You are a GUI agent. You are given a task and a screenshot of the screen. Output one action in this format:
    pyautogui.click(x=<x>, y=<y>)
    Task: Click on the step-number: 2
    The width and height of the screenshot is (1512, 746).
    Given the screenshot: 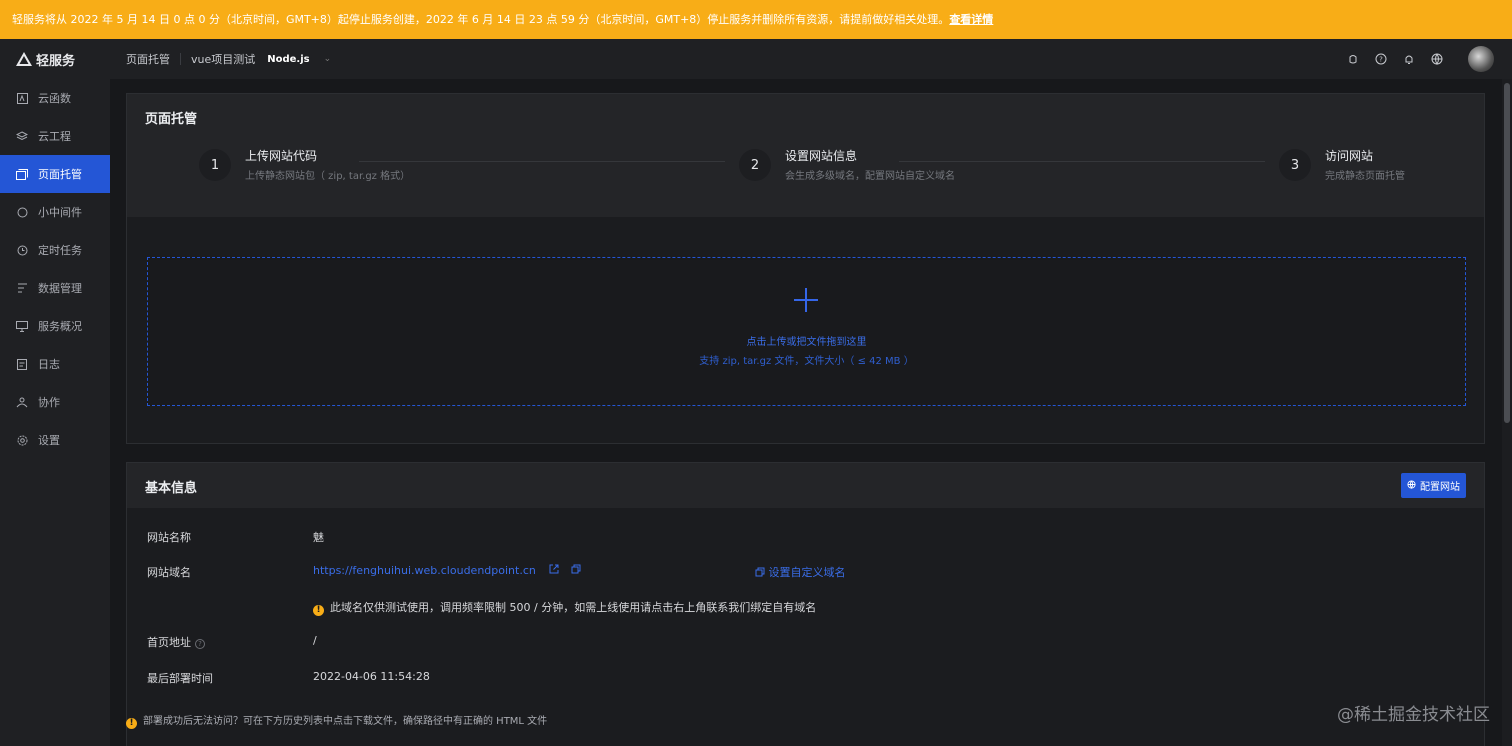 What is the action you would take?
    pyautogui.click(x=755, y=165)
    